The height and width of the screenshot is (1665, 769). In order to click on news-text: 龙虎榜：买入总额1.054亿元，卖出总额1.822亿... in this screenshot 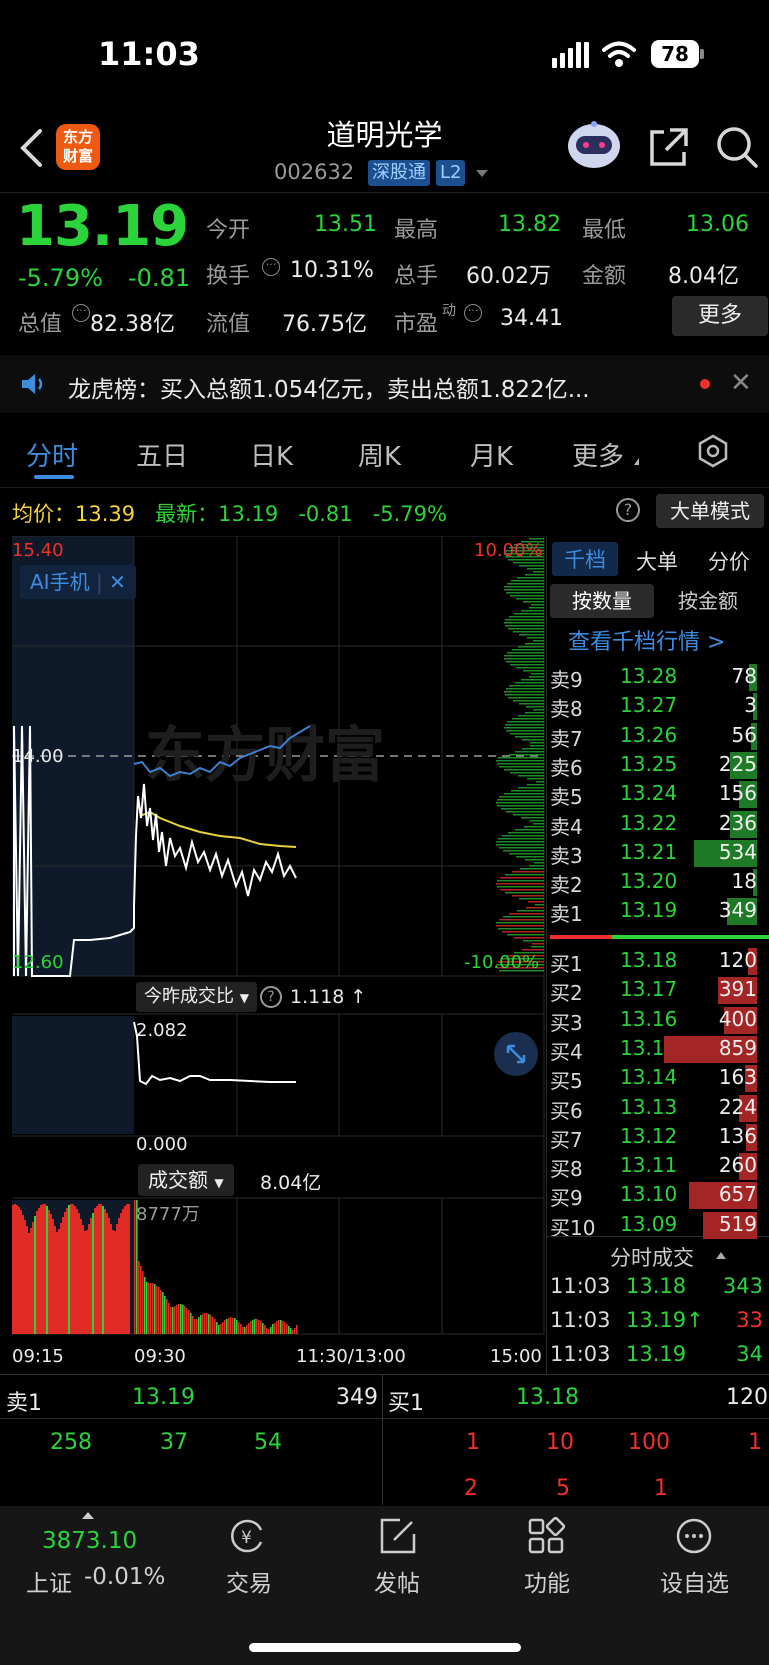, I will do `click(329, 387)`.